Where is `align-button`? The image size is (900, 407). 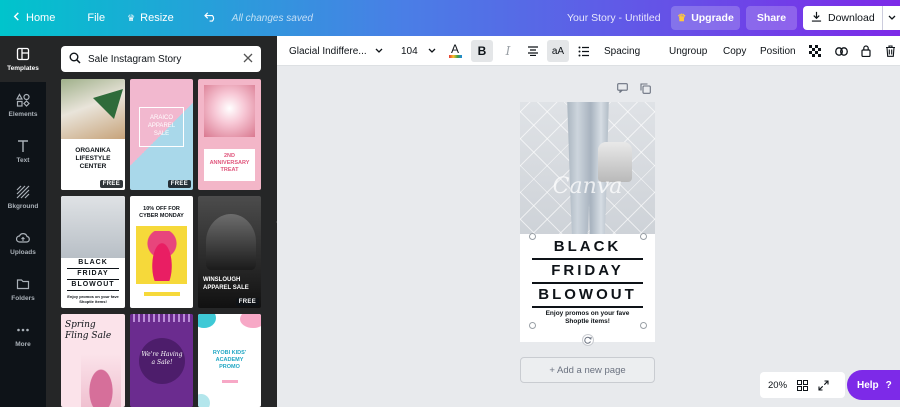 align-button is located at coordinates (533, 51).